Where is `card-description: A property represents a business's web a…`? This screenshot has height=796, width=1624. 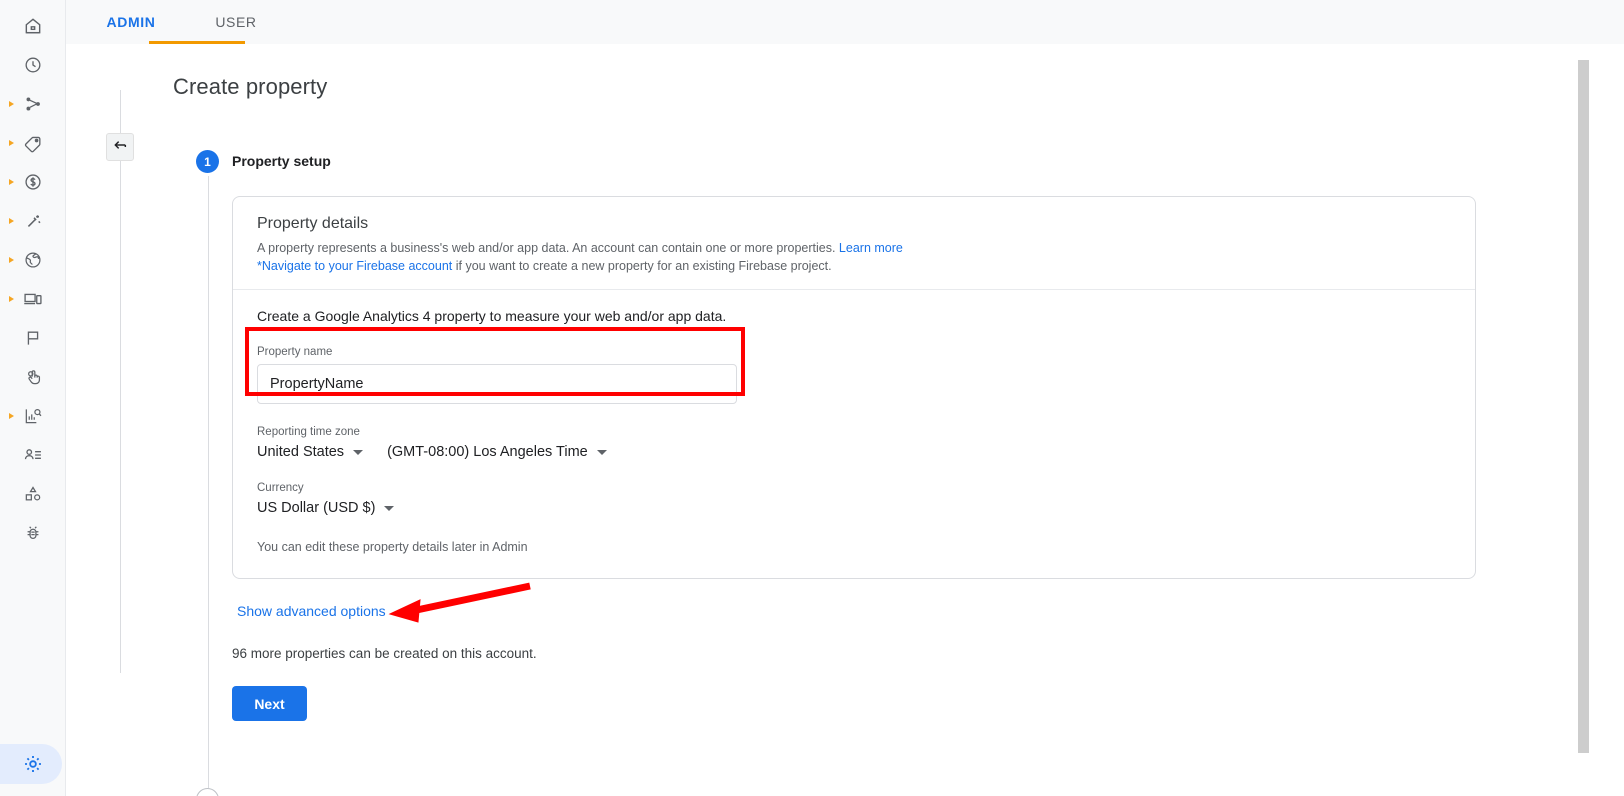 card-description: A property represents a business's web a… is located at coordinates (854, 257).